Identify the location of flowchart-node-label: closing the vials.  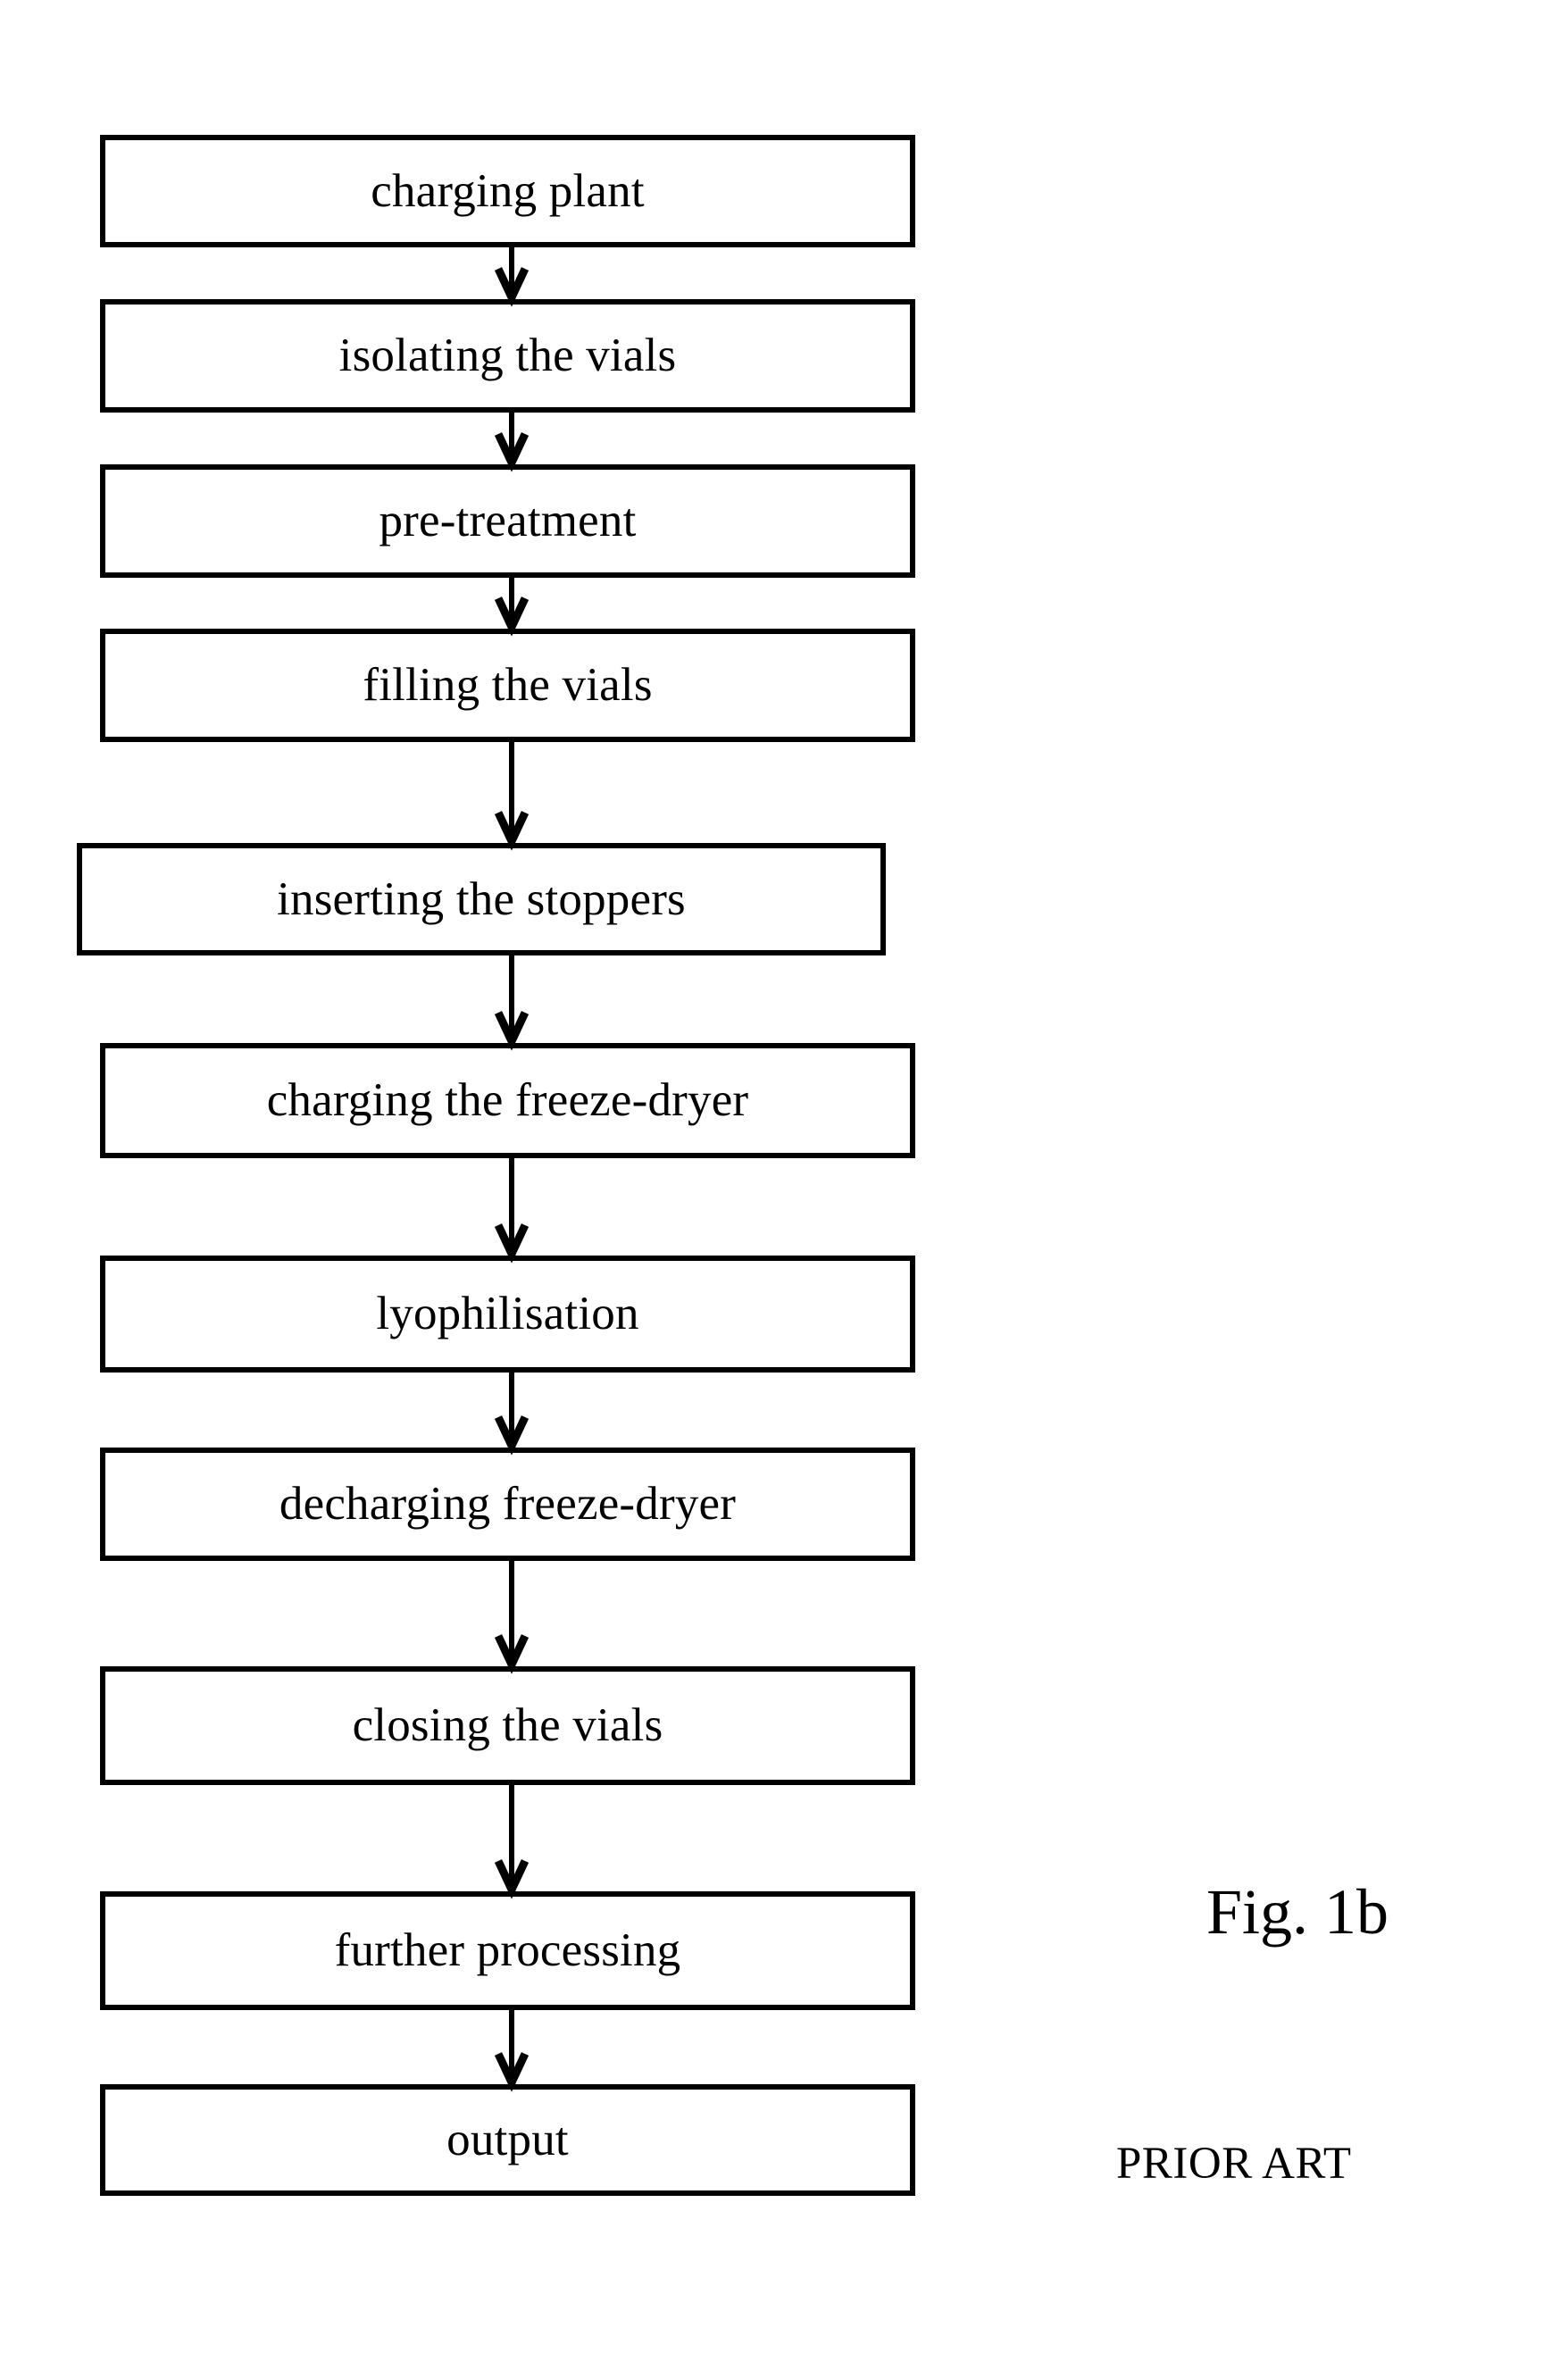
(508, 1725).